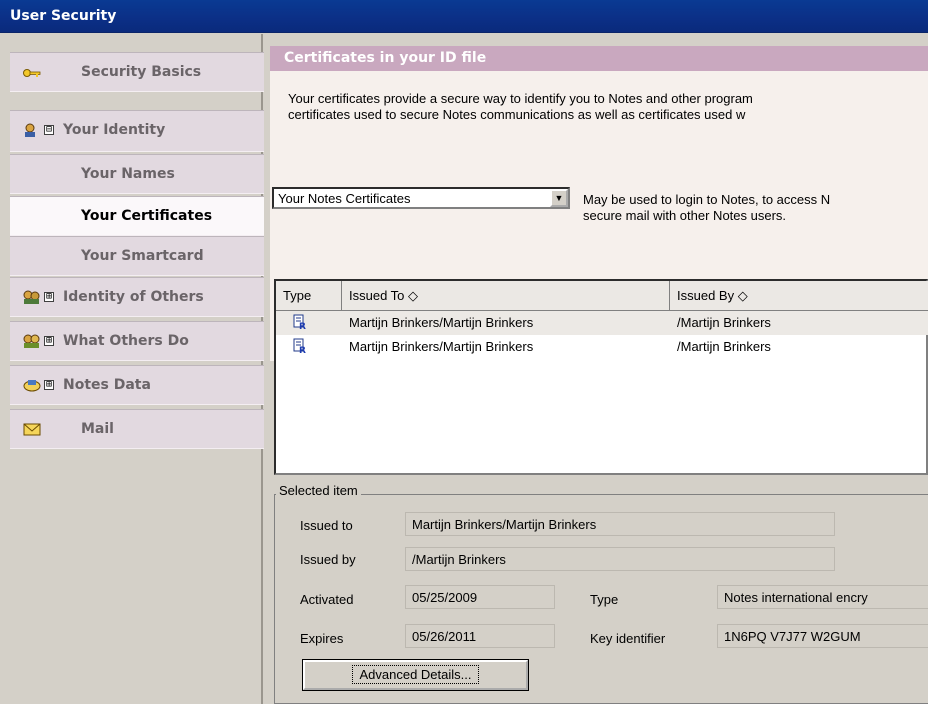 This screenshot has width=928, height=704. I want to click on sidebar-item-identity-of-others: ⊞ Identity of Others, so click(137, 297).